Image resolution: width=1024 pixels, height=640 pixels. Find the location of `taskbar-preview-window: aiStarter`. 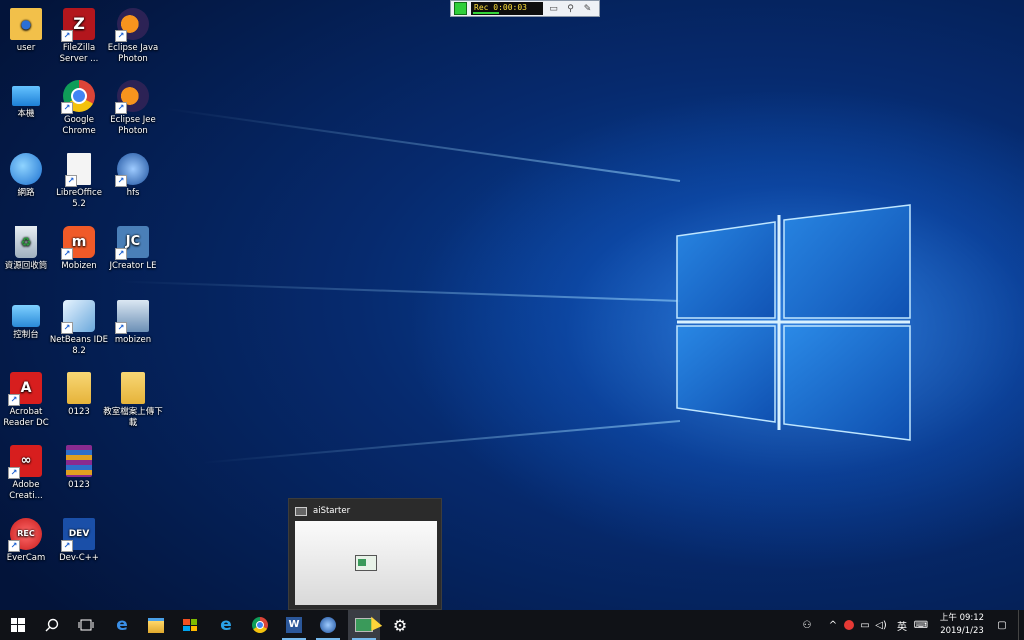

taskbar-preview-window: aiStarter is located at coordinates (365, 554).